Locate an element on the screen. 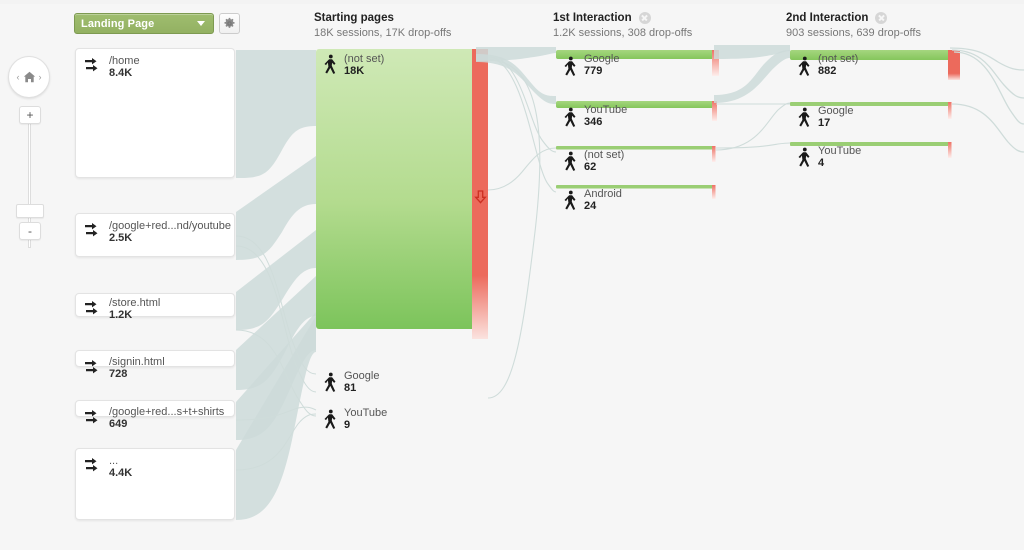 The width and height of the screenshot is (1024, 550). list-item-text: /home 8.4K is located at coordinates (124, 67).